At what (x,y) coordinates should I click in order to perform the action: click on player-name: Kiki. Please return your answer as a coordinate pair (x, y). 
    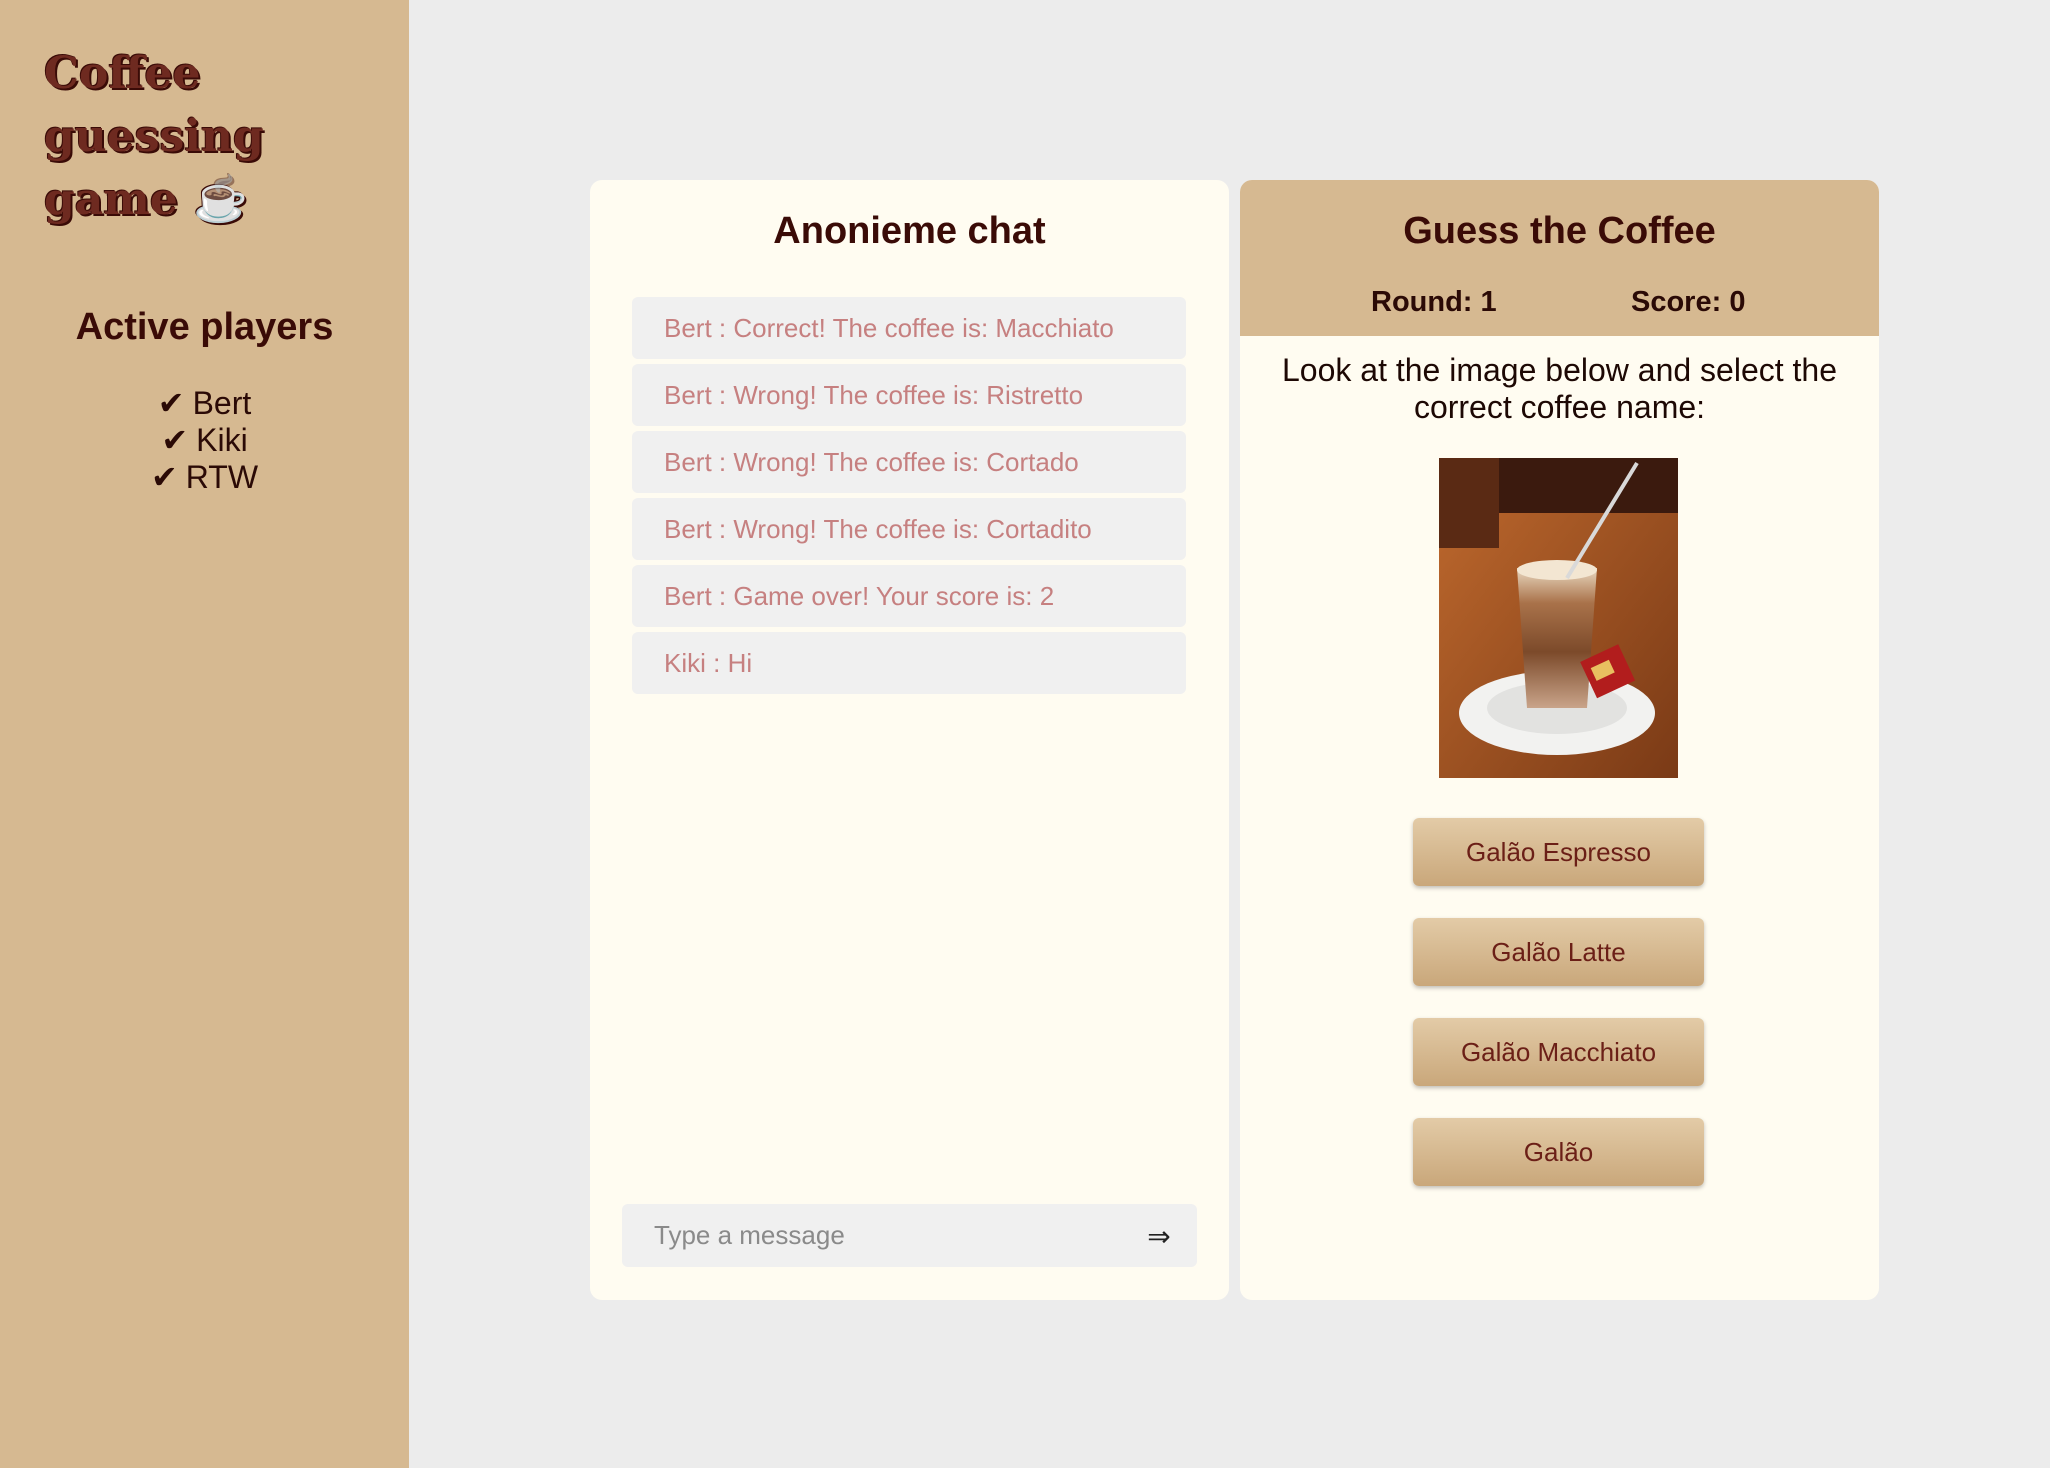
    Looking at the image, I should click on (222, 440).